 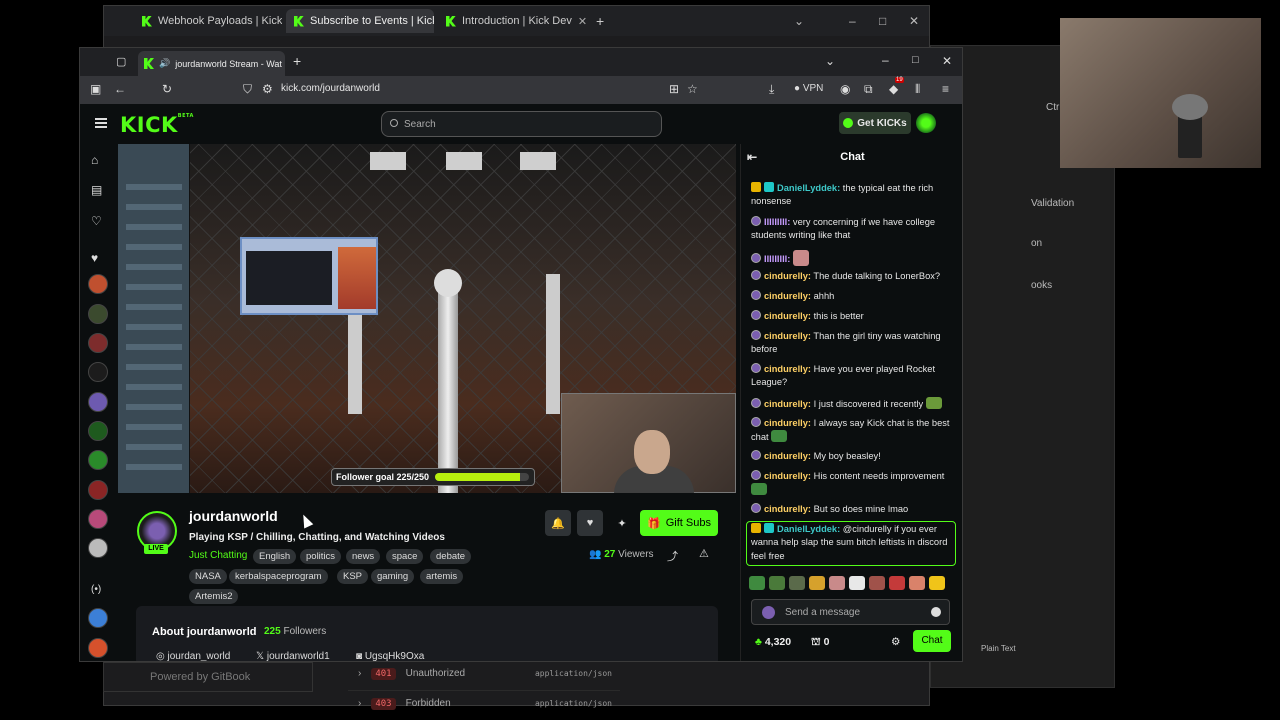 I want to click on vpn-button: ● VPN, so click(x=808, y=88).